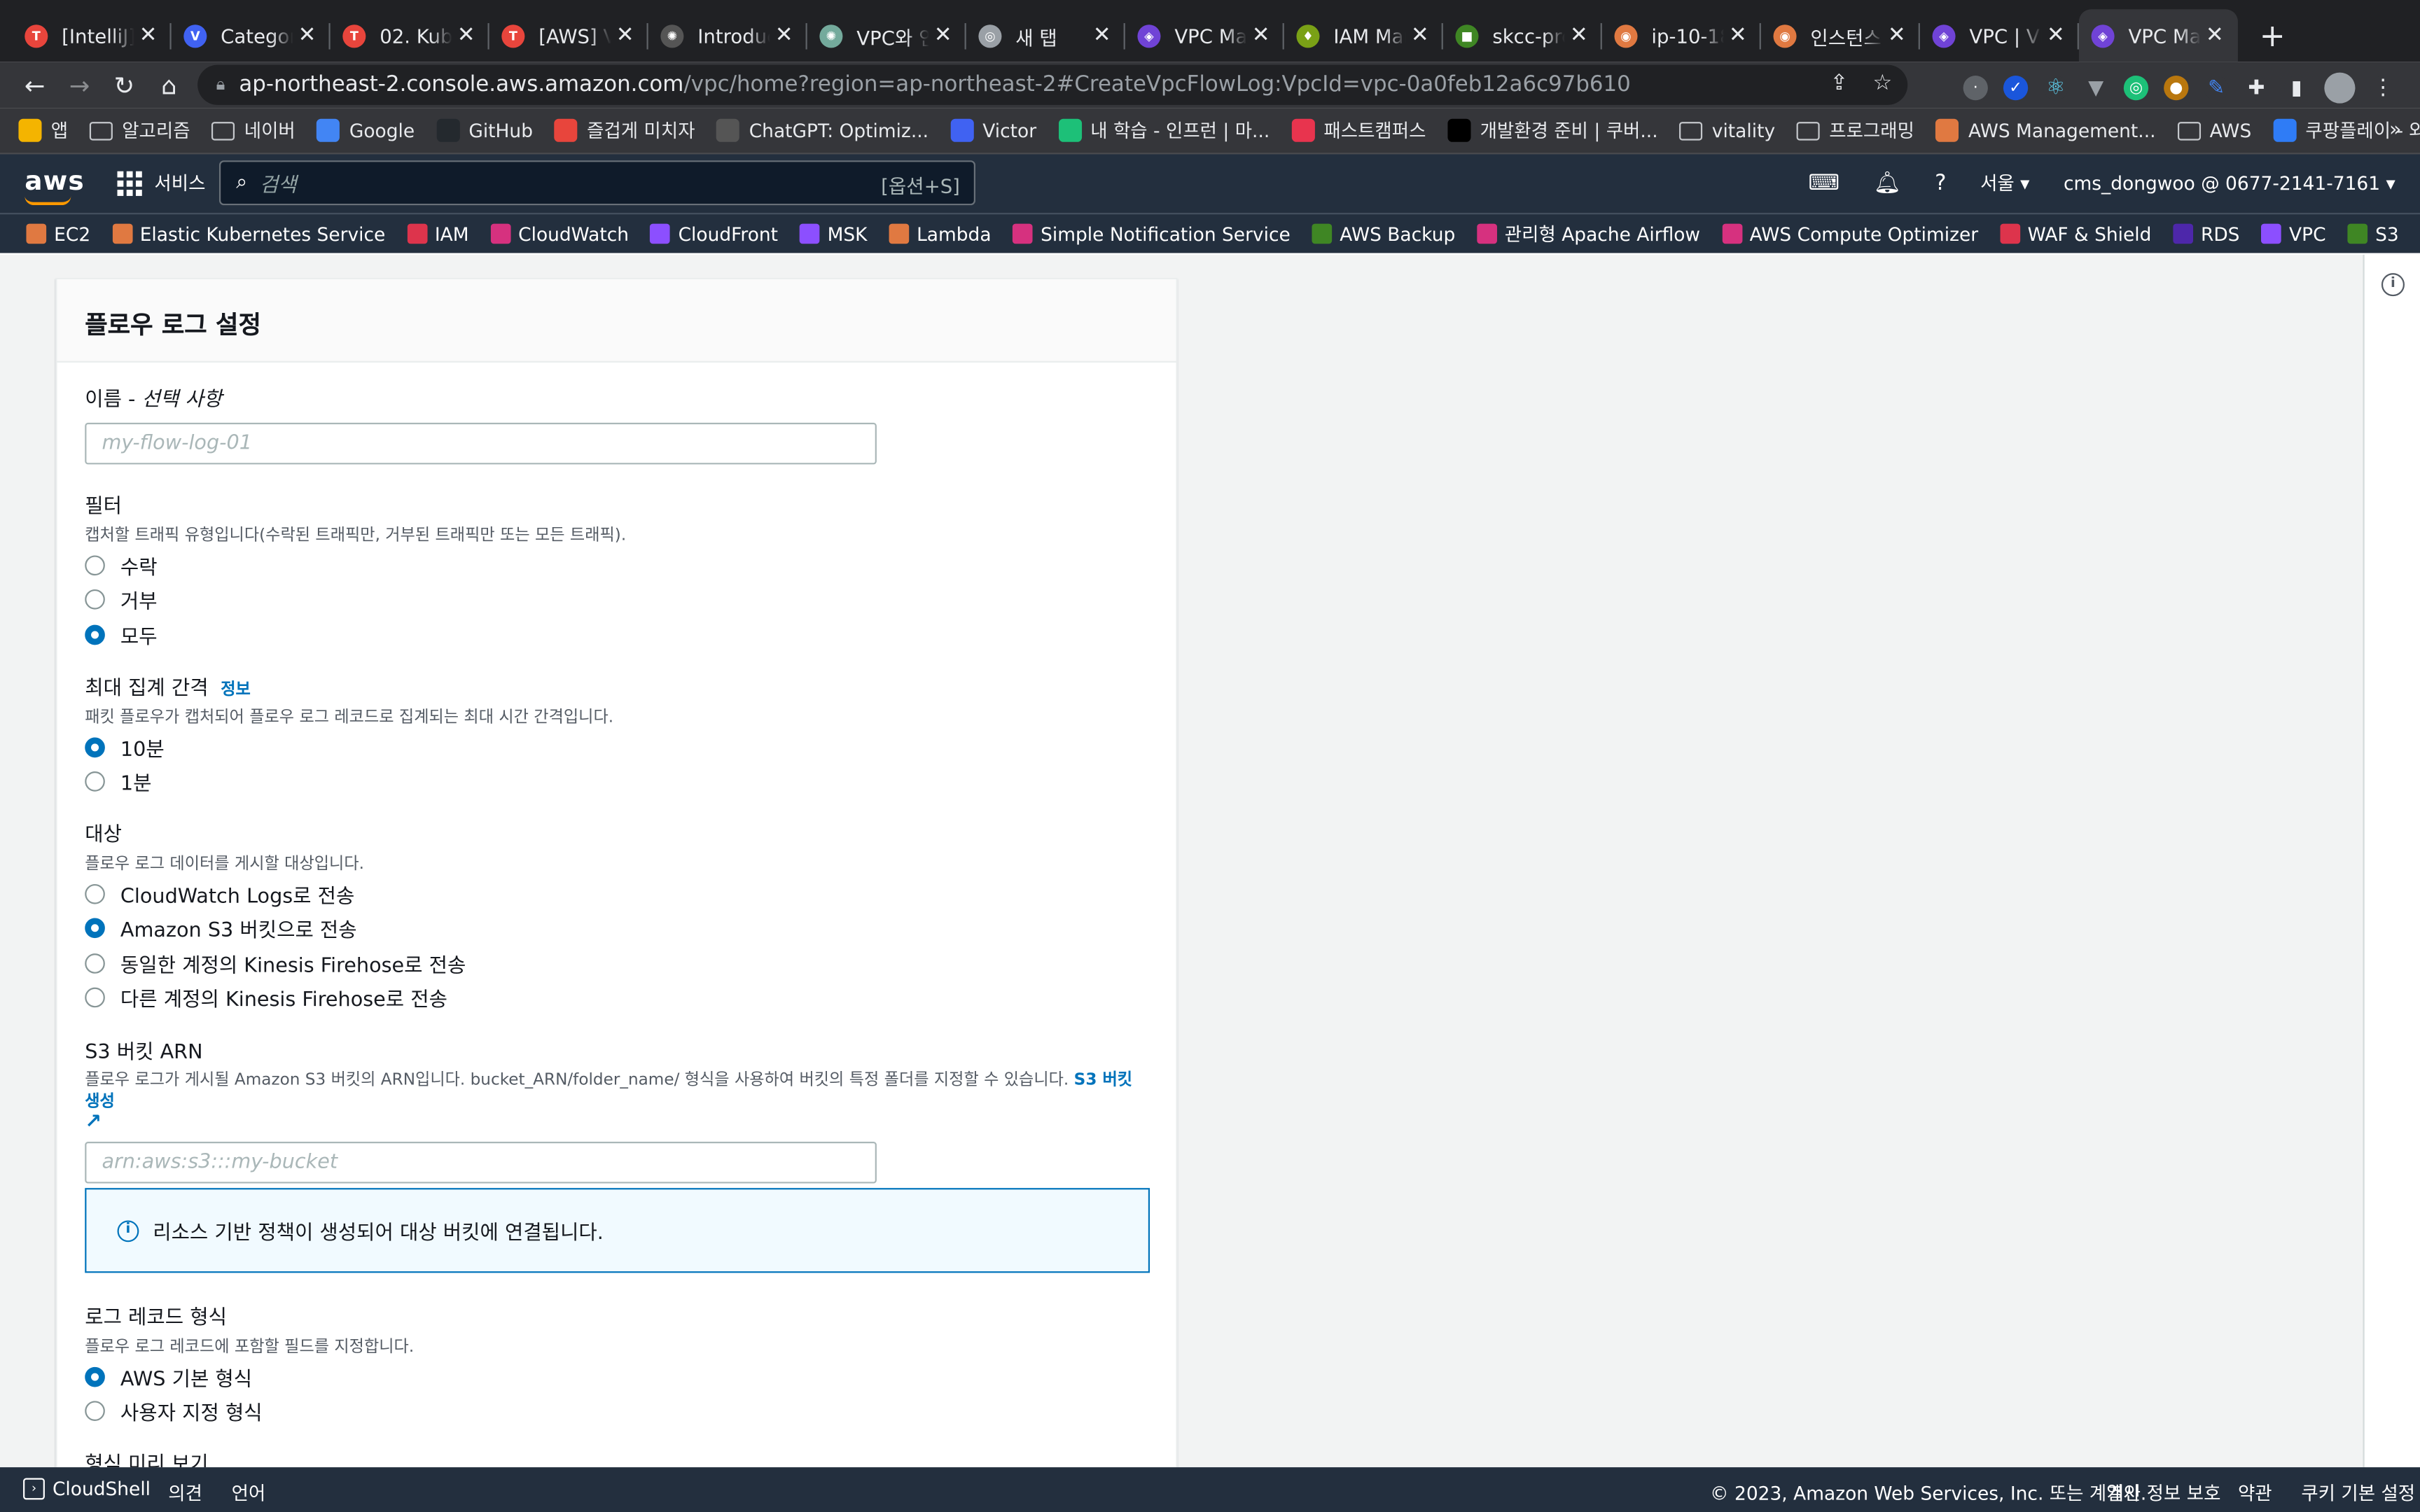 The width and height of the screenshot is (2420, 1512). I want to click on bookmarks-more-icon: », so click(2395, 130).